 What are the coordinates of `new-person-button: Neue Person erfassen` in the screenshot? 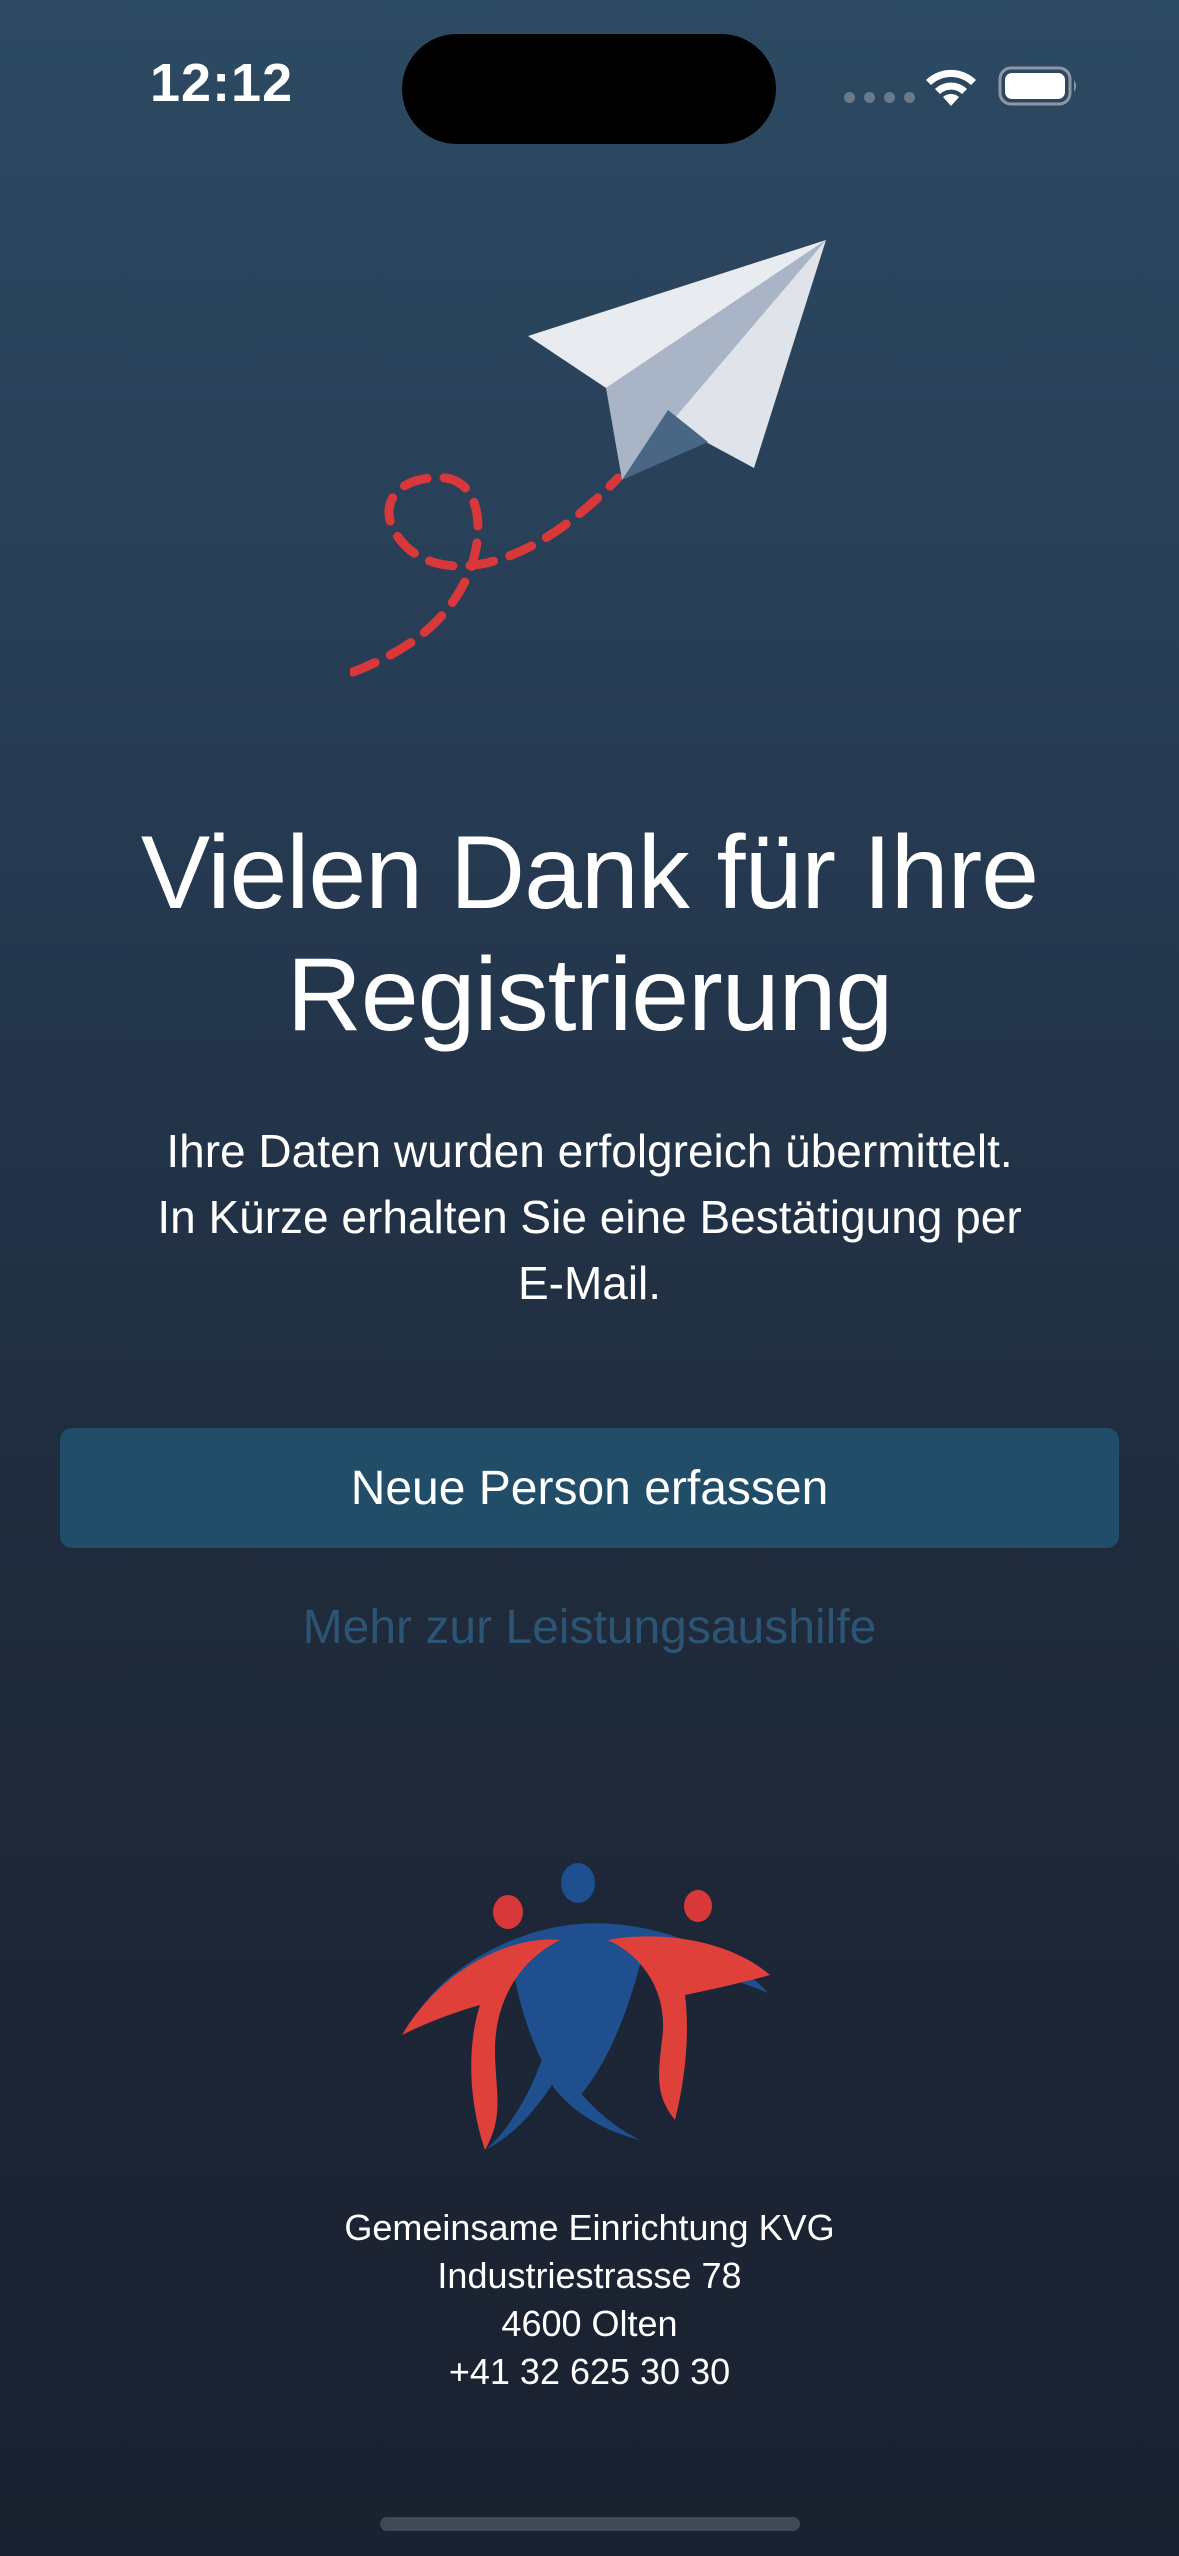 It's located at (589, 1488).